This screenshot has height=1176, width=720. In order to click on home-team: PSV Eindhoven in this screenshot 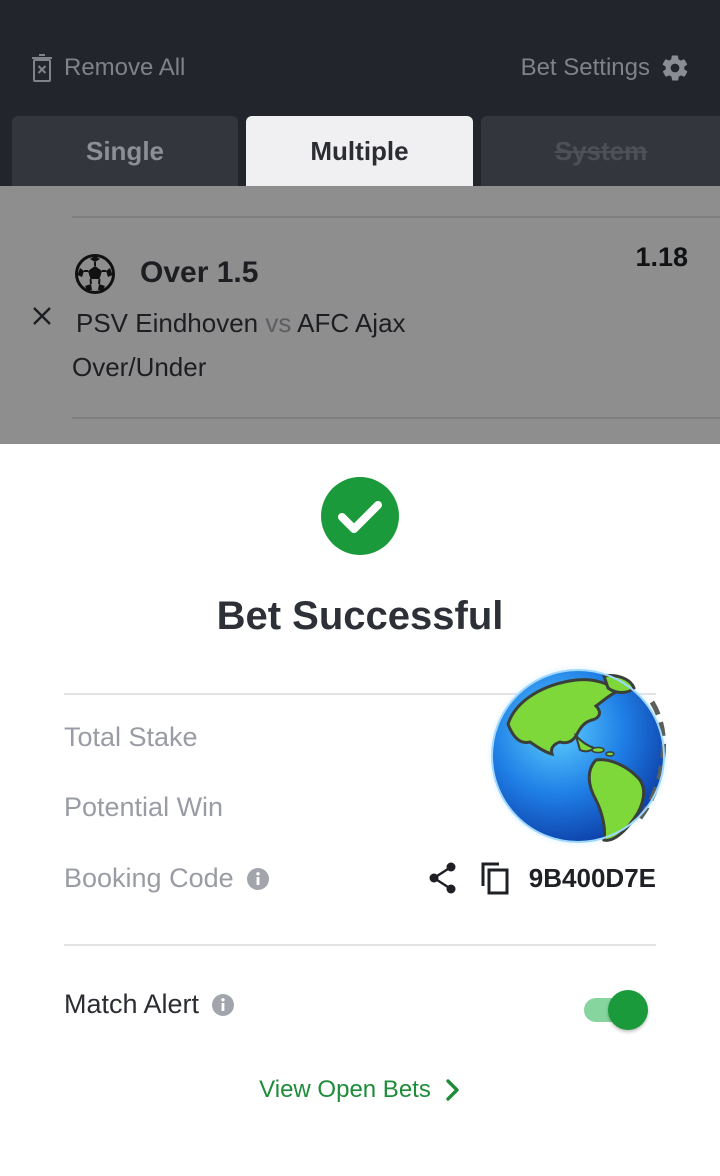, I will do `click(167, 323)`.